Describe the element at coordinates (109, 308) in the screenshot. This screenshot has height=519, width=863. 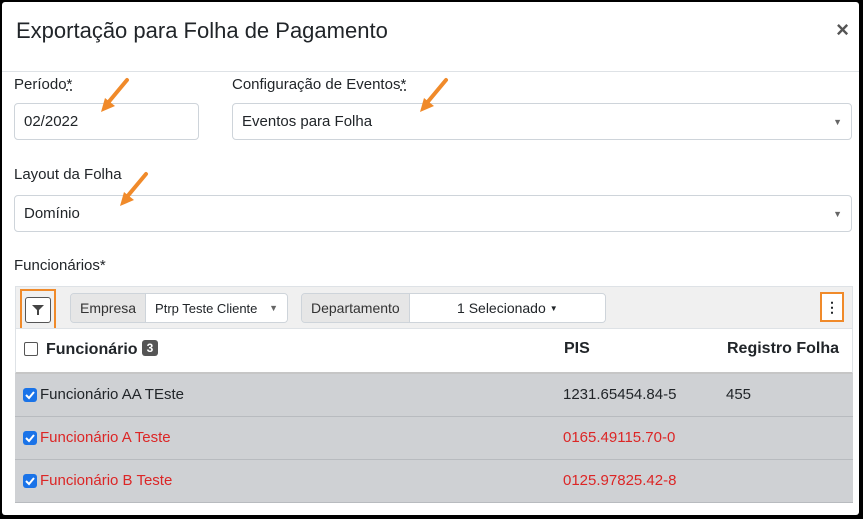
I see `empresa-label: Empresa` at that location.